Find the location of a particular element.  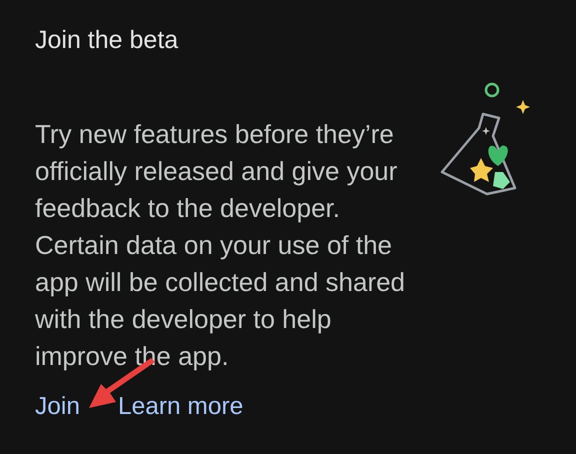

learn-more-link: Learn more is located at coordinates (181, 407).